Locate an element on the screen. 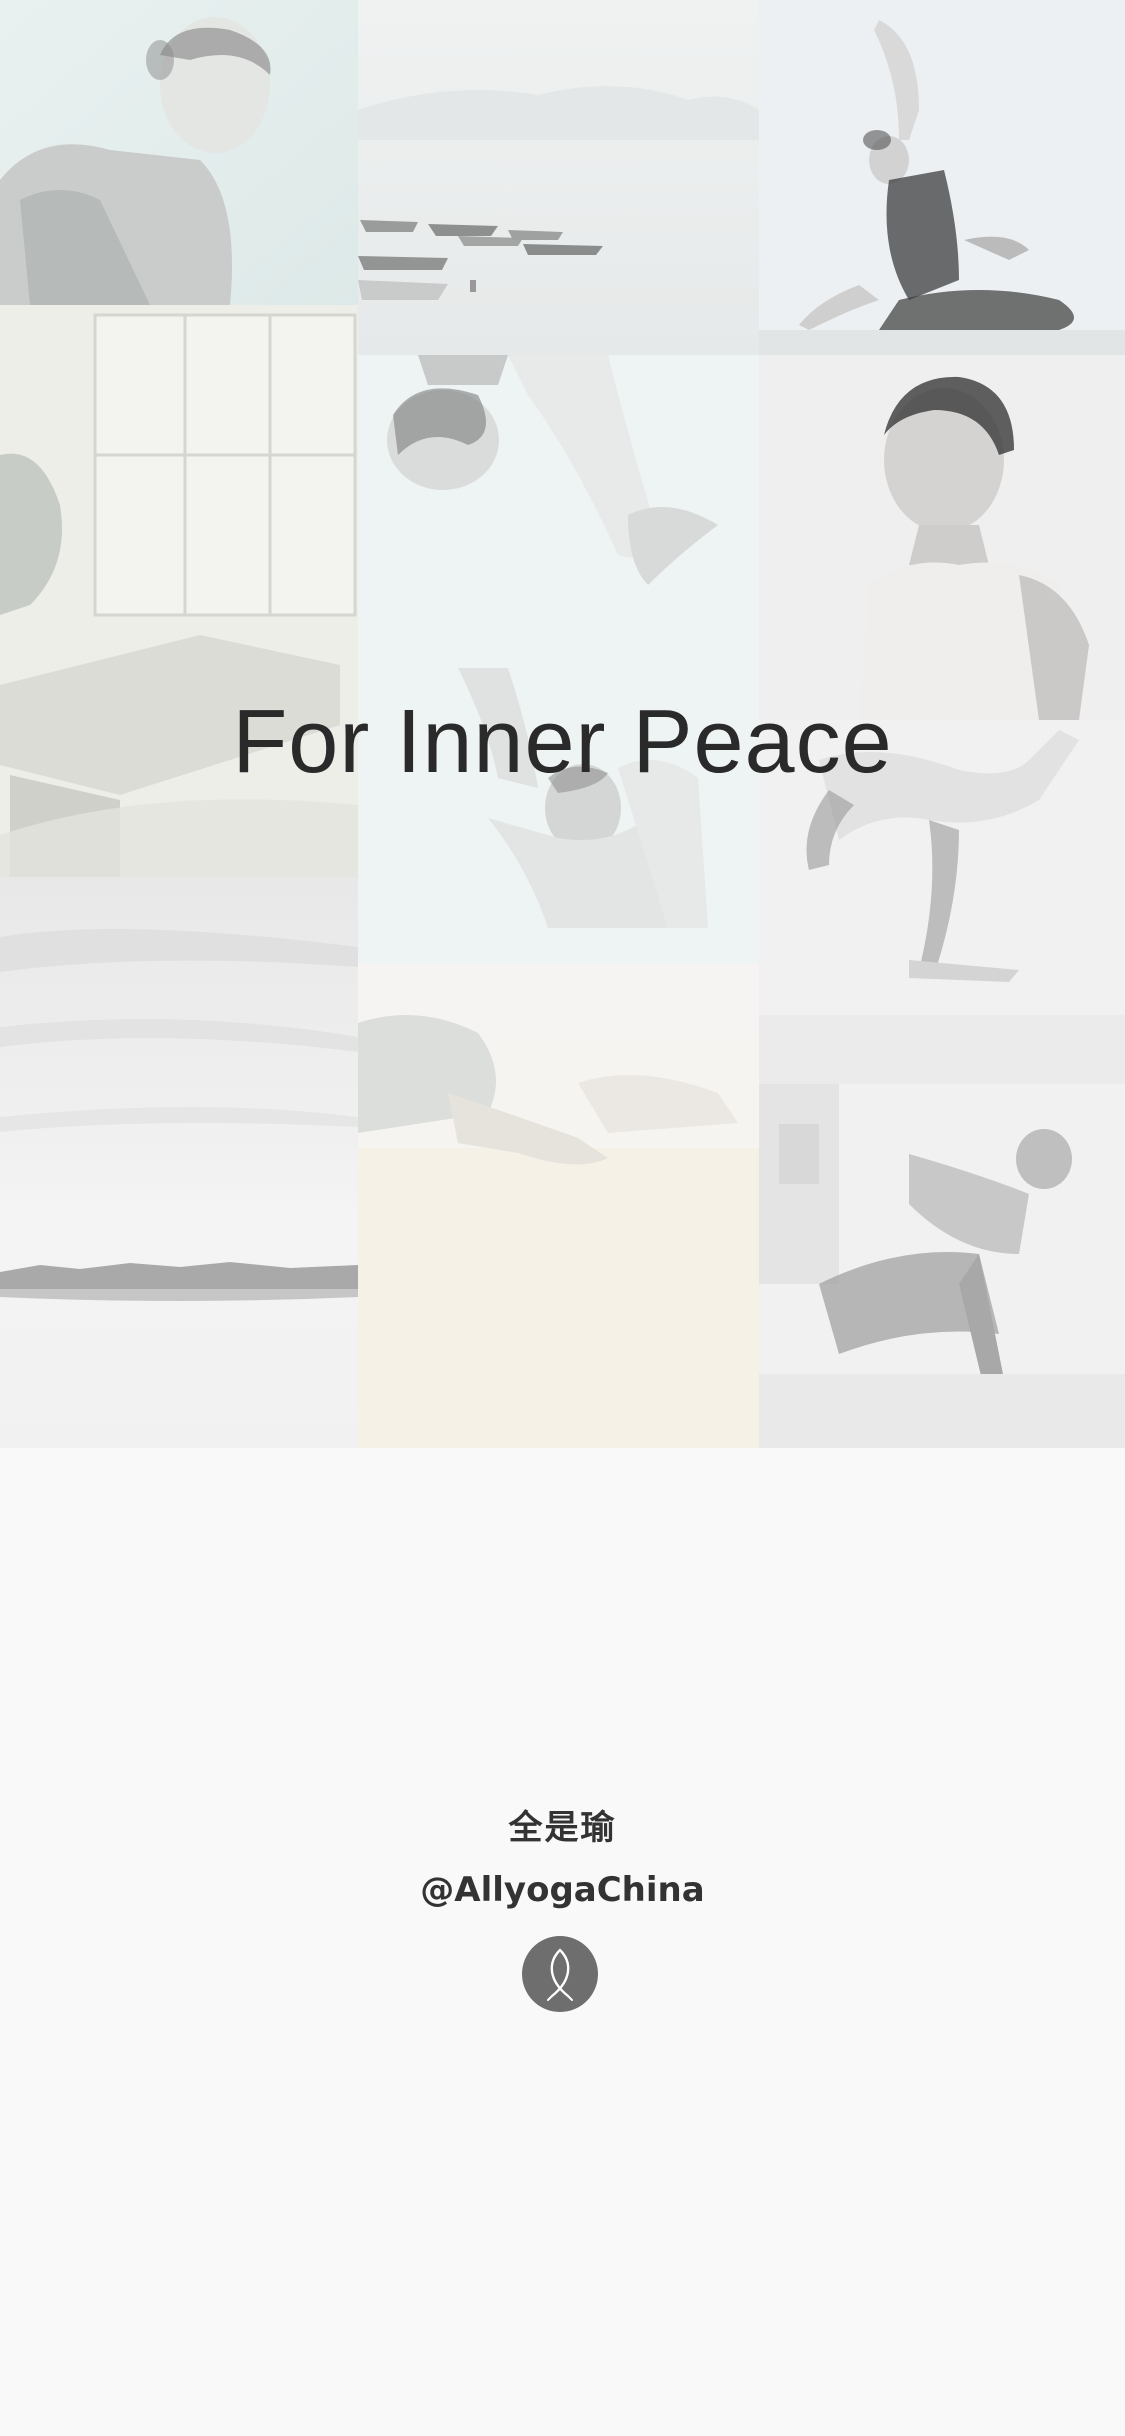 The image size is (1125, 2436). collage-photo-man-upside-down is located at coordinates (558, 511).